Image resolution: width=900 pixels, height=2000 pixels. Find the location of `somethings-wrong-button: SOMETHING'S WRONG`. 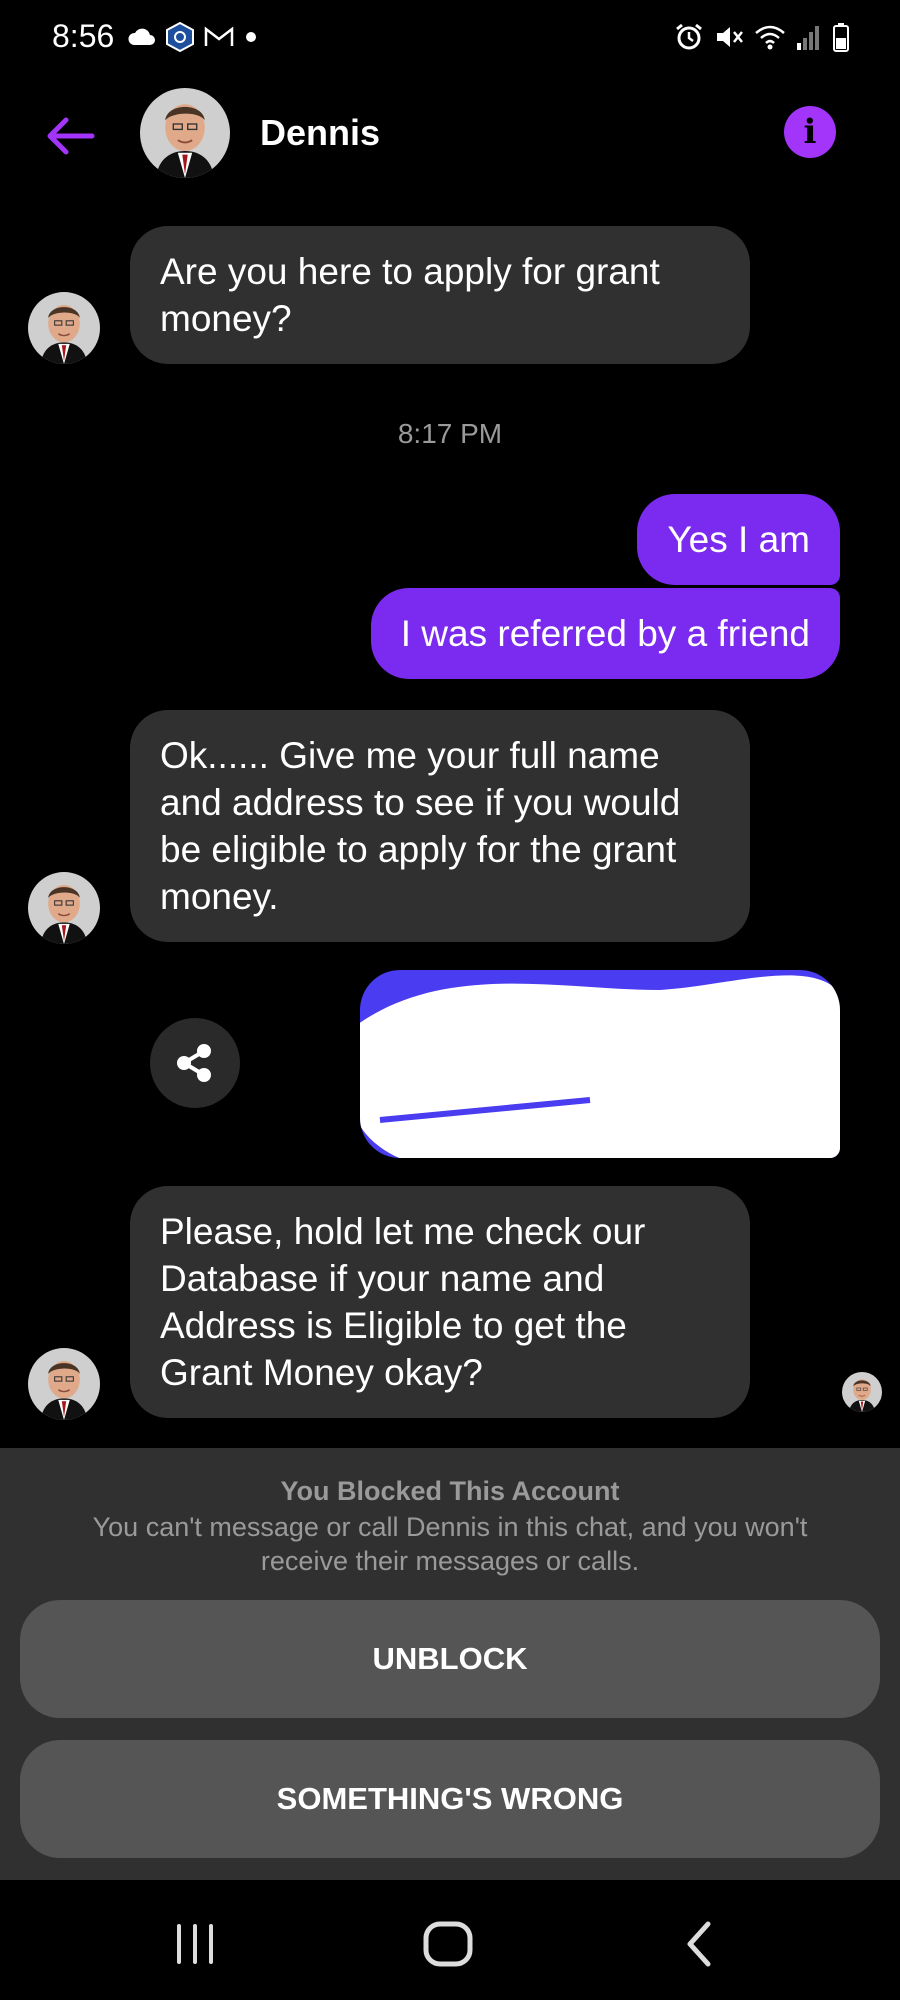

somethings-wrong-button: SOMETHING'S WRONG is located at coordinates (450, 1799).